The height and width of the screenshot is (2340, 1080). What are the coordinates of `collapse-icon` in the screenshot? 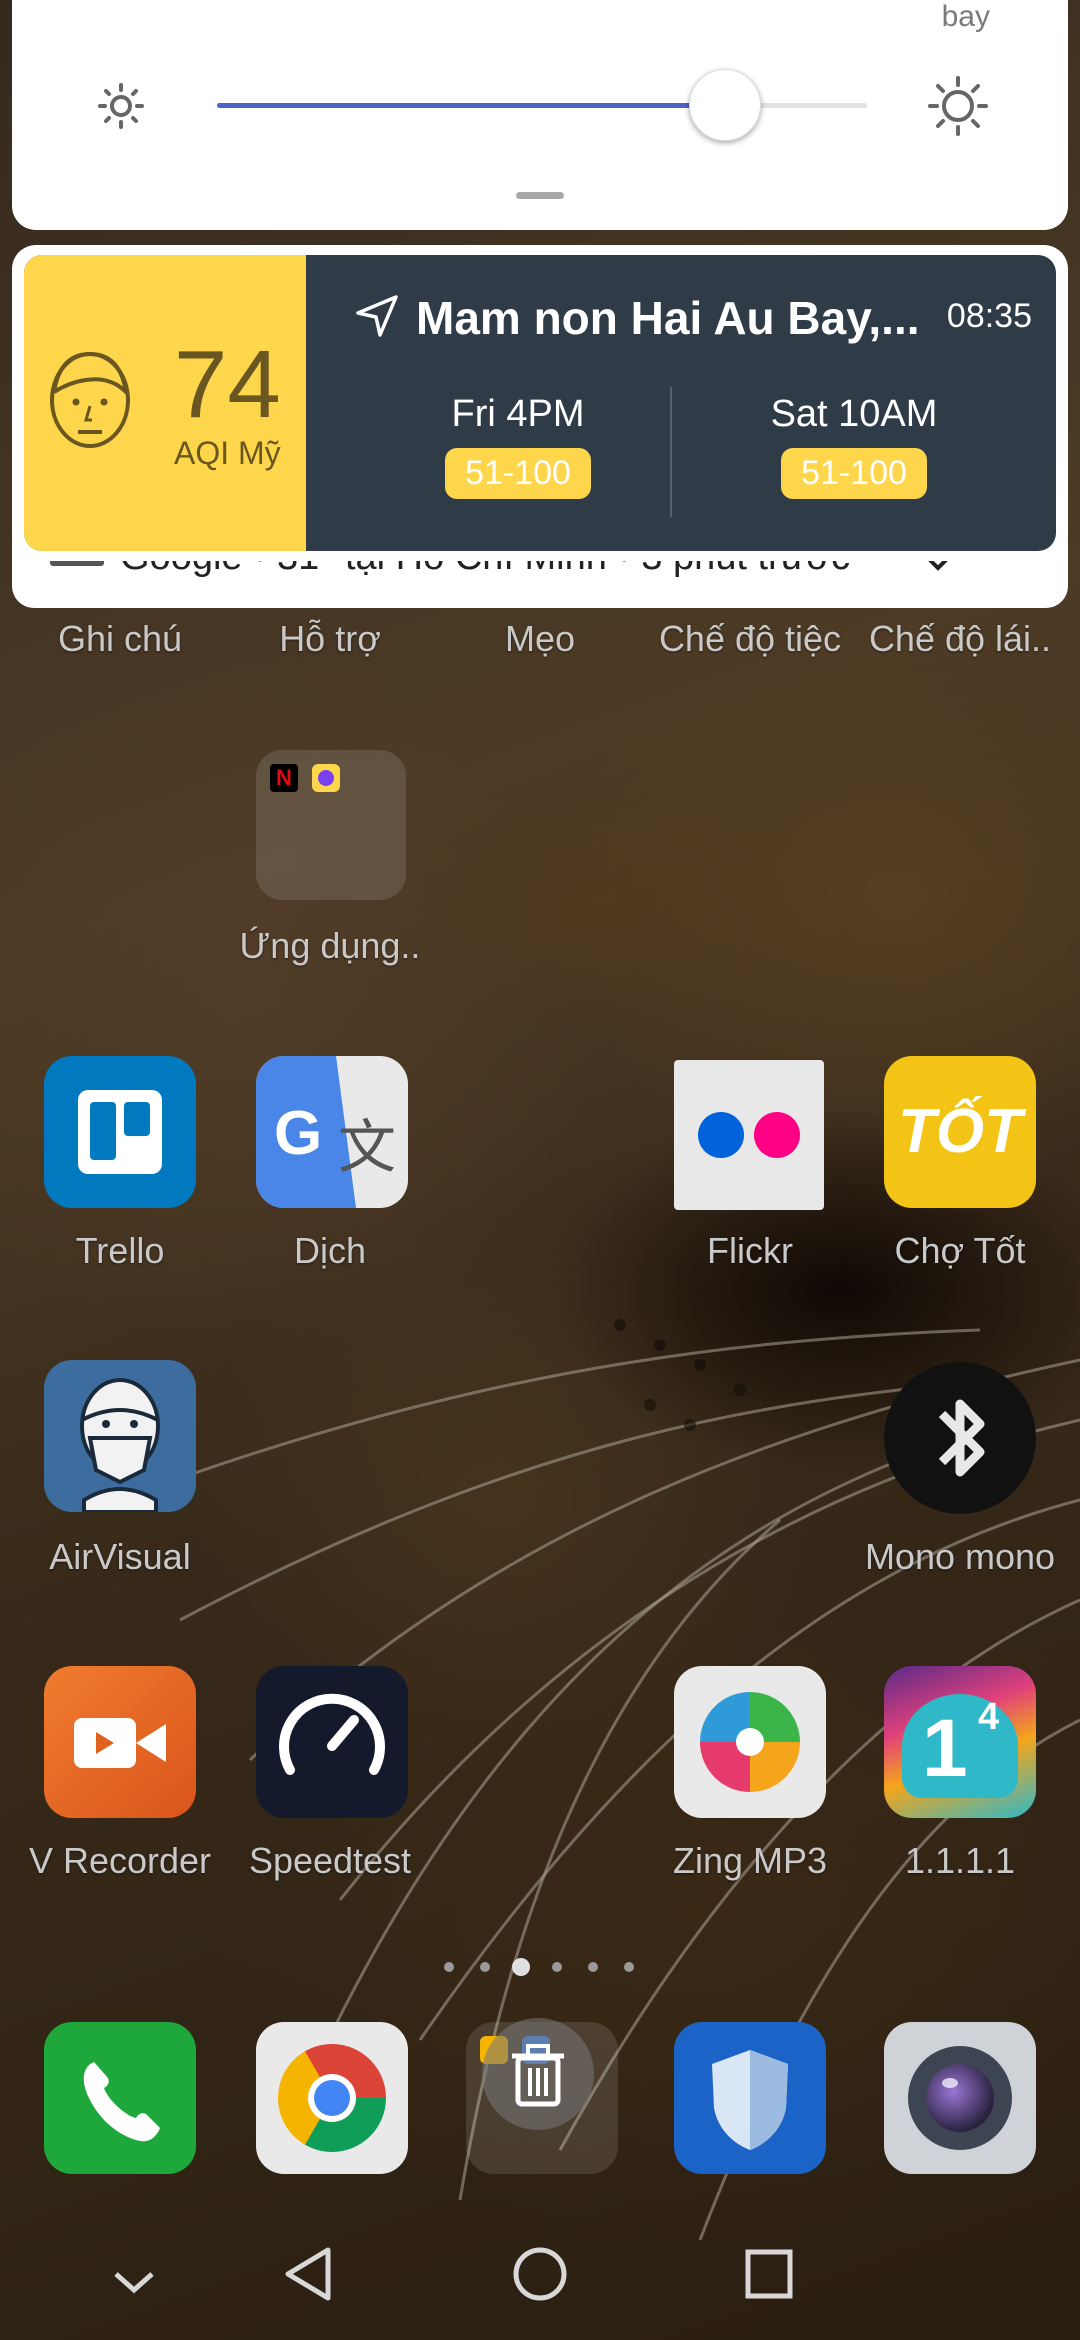 It's located at (134, 2283).